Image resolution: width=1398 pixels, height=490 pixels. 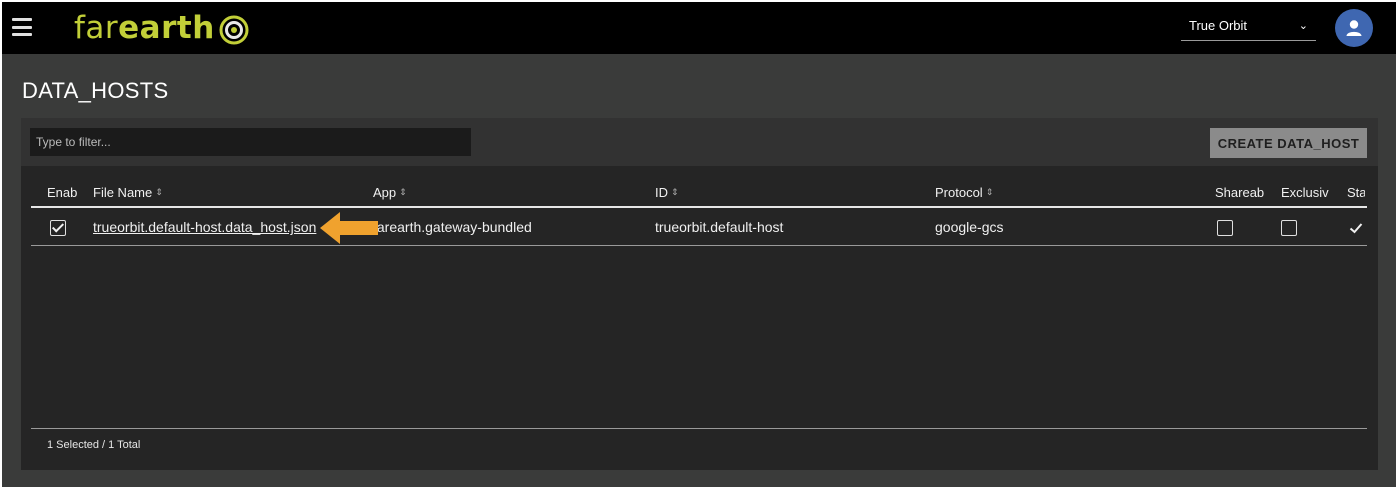 What do you see at coordinates (699, 428) in the screenshot?
I see `table-footer-divider` at bounding box center [699, 428].